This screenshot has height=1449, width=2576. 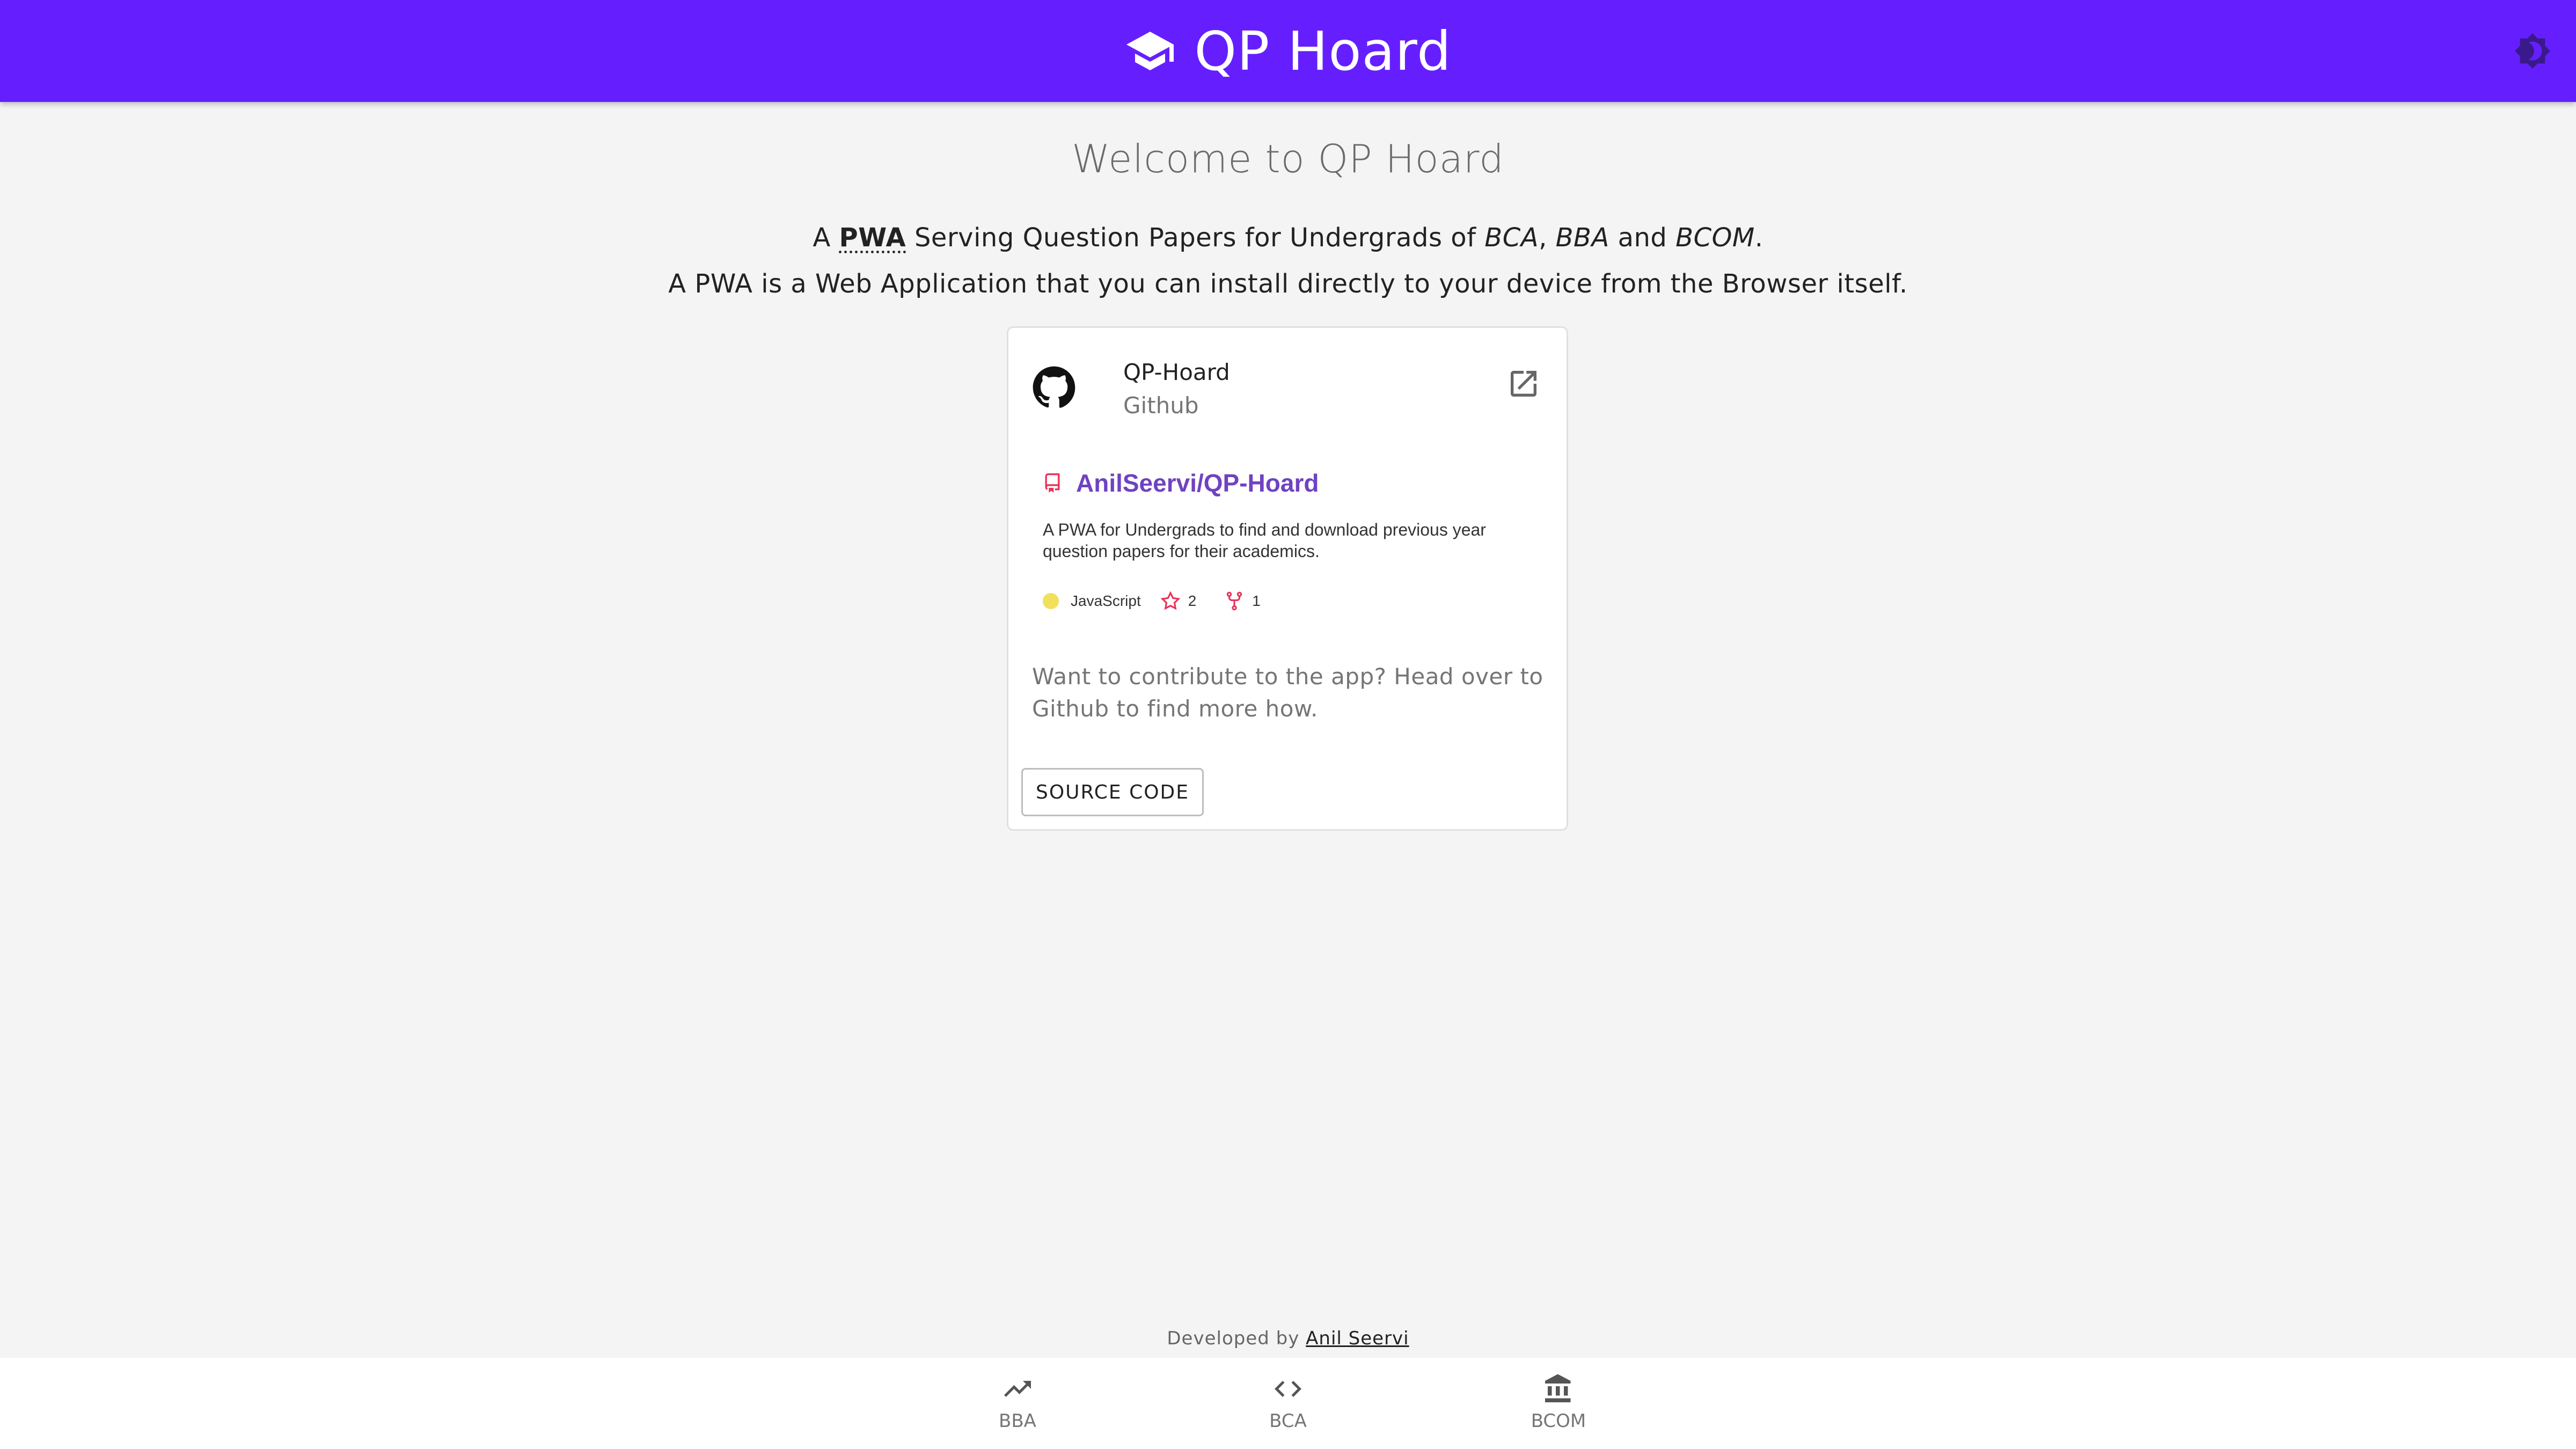 I want to click on repo-language: JavaScript, so click(x=1106, y=600).